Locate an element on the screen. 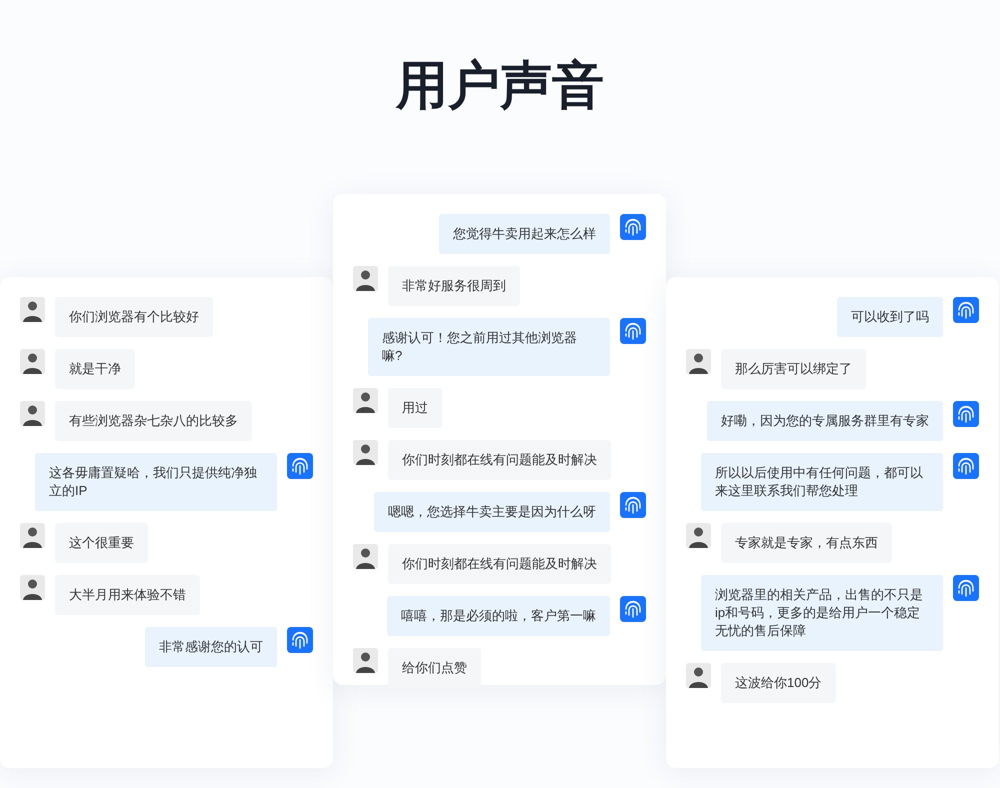 The width and height of the screenshot is (1000, 788). message-bubble: 非常好服务很周到 is located at coordinates (454, 286).